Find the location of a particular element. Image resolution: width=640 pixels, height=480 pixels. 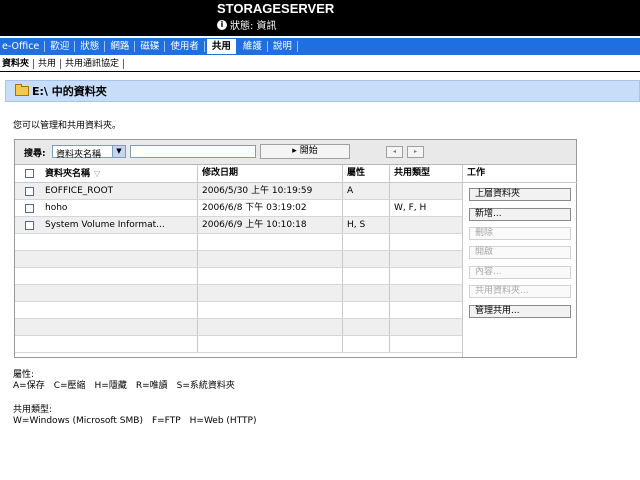

folder-name: EOFFICE_ROOT is located at coordinates (79, 191).